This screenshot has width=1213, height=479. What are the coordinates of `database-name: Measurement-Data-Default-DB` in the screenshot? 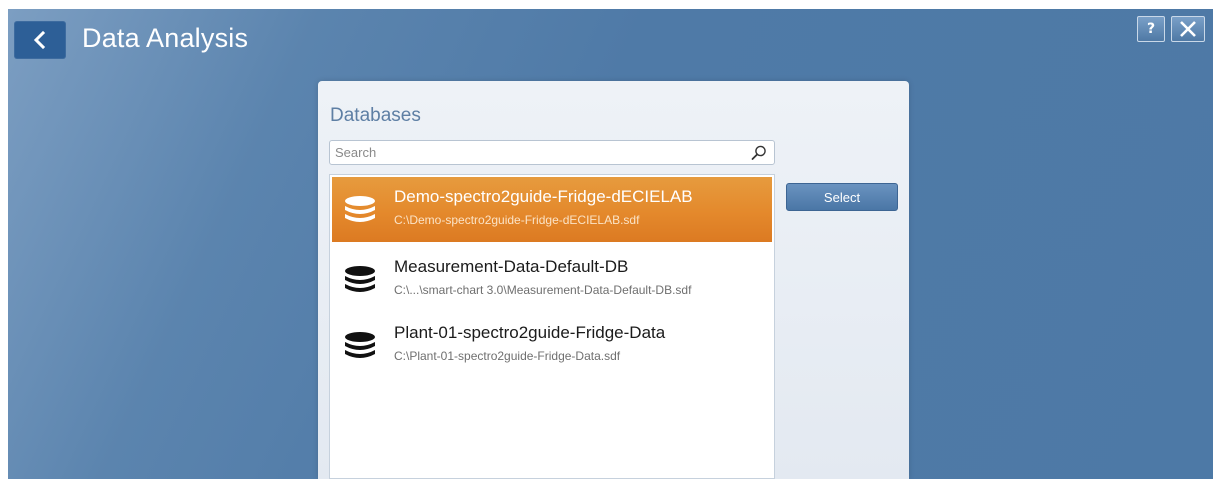 It's located at (511, 266).